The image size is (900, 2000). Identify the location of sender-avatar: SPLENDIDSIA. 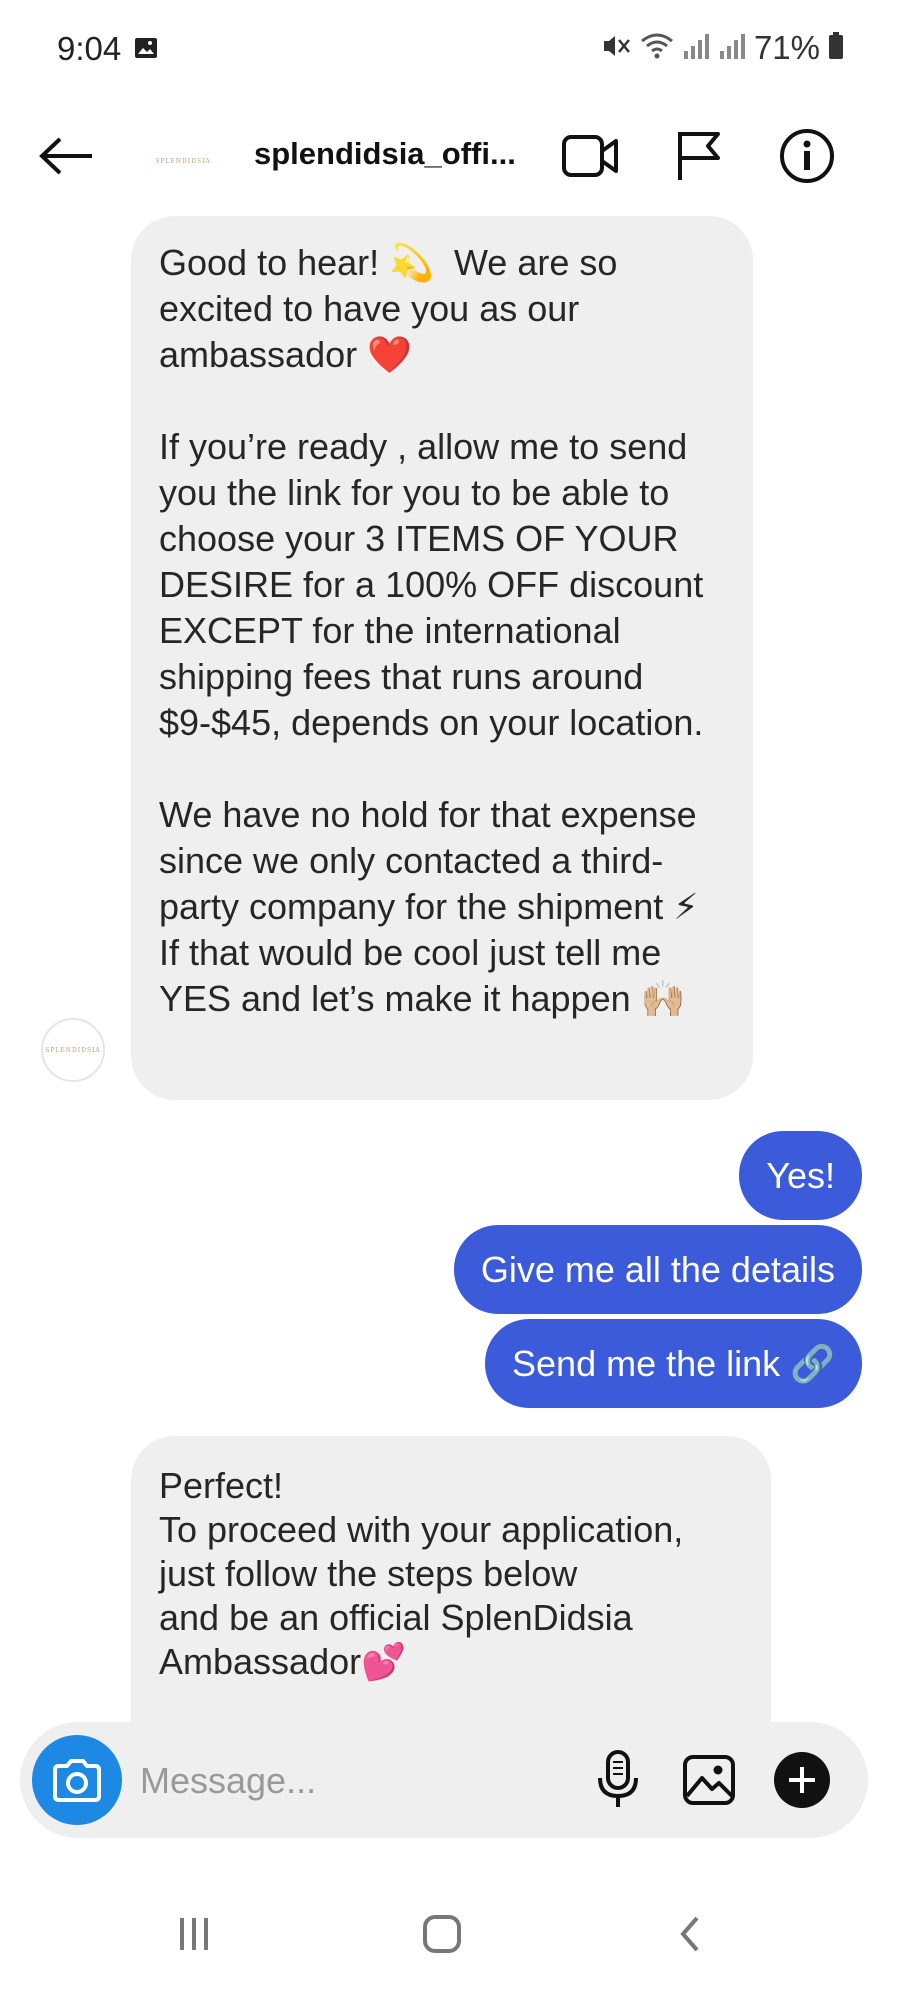
(73, 1050).